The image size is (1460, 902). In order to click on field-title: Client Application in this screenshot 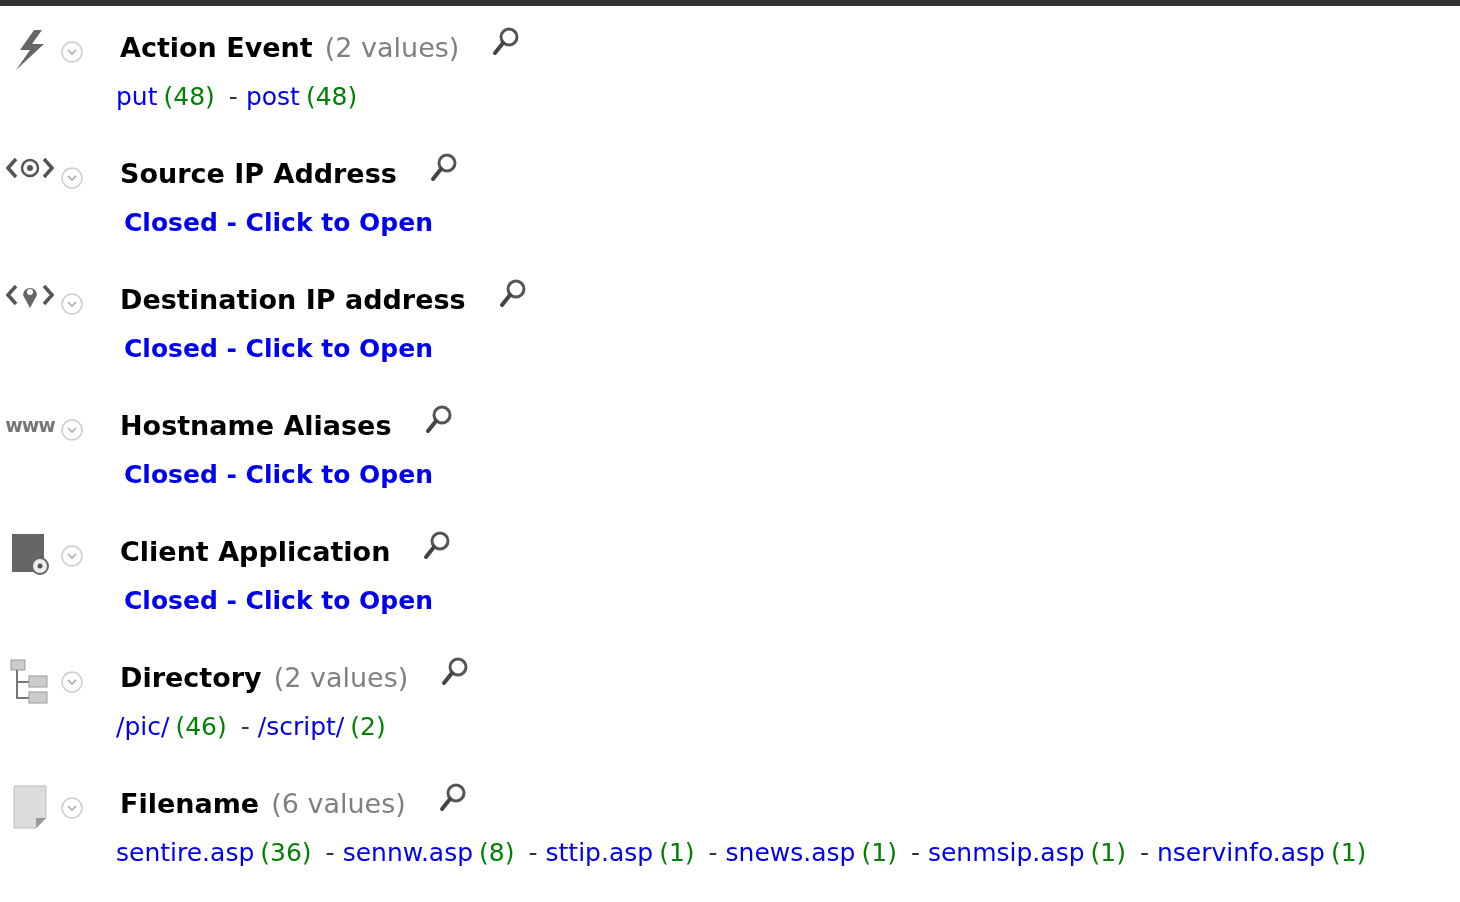, I will do `click(255, 551)`.